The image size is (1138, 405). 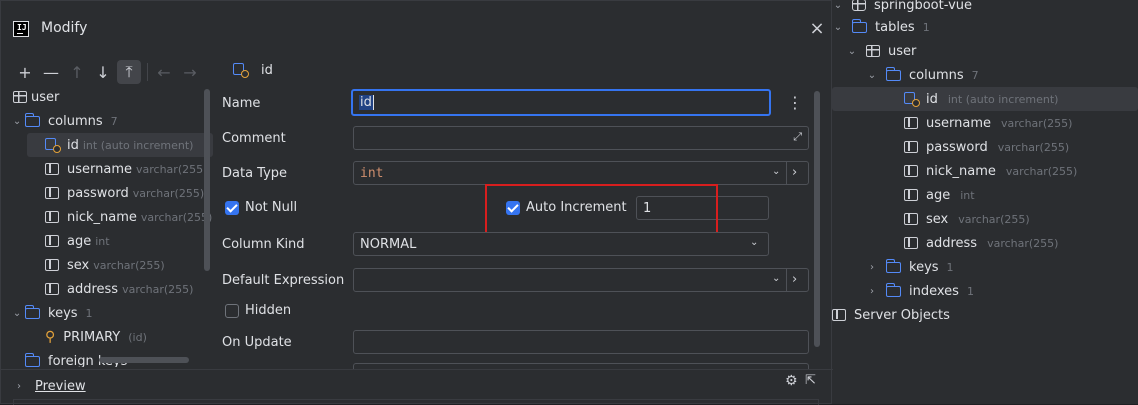 What do you see at coordinates (96, 337) in the screenshot?
I see `tree-key-primary-row: ⚲ PRIMARY (id)` at bounding box center [96, 337].